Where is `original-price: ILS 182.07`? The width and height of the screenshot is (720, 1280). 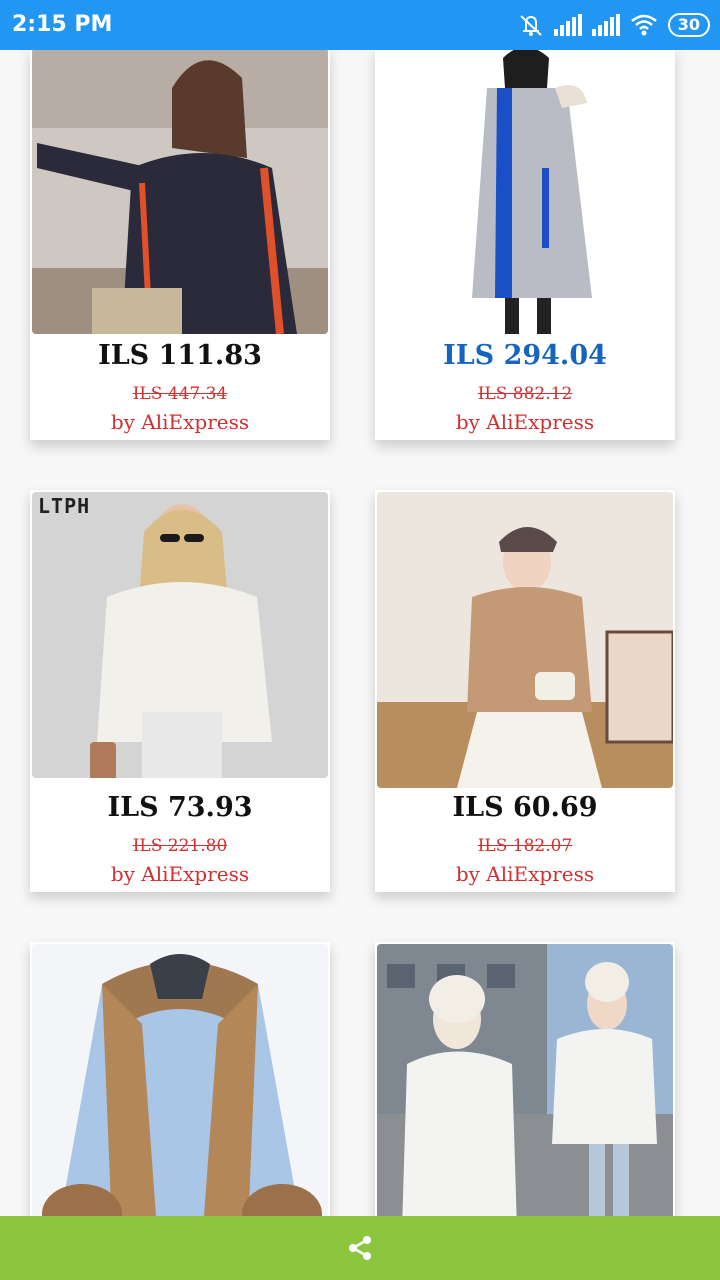 original-price: ILS 182.07 is located at coordinates (525, 846).